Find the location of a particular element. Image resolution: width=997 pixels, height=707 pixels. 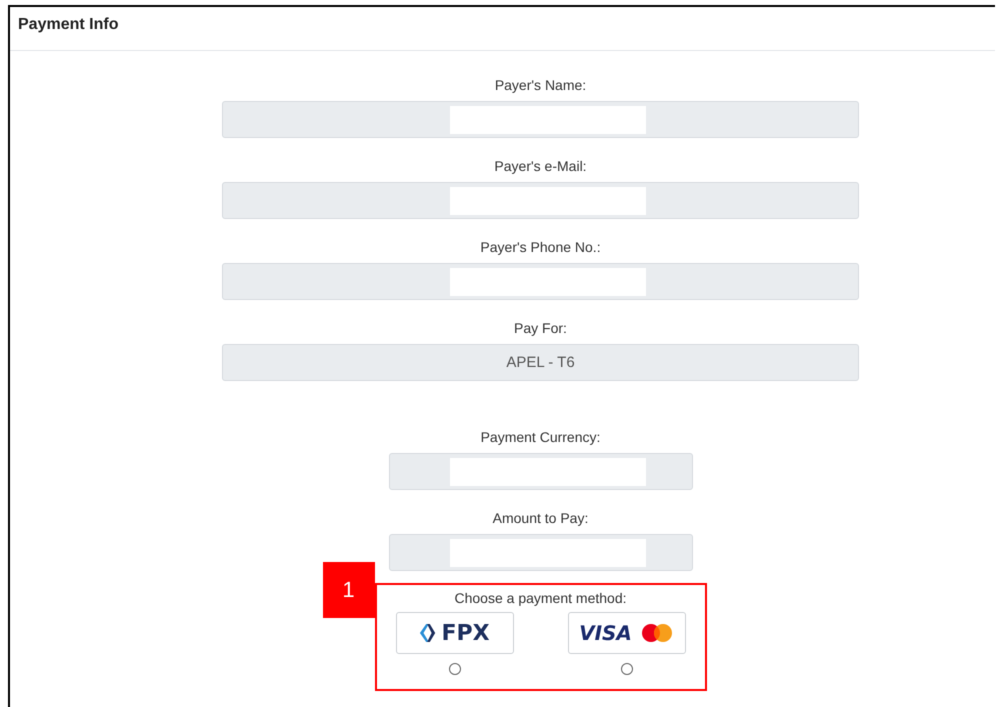

input-field: APEL - T6 is located at coordinates (540, 362).